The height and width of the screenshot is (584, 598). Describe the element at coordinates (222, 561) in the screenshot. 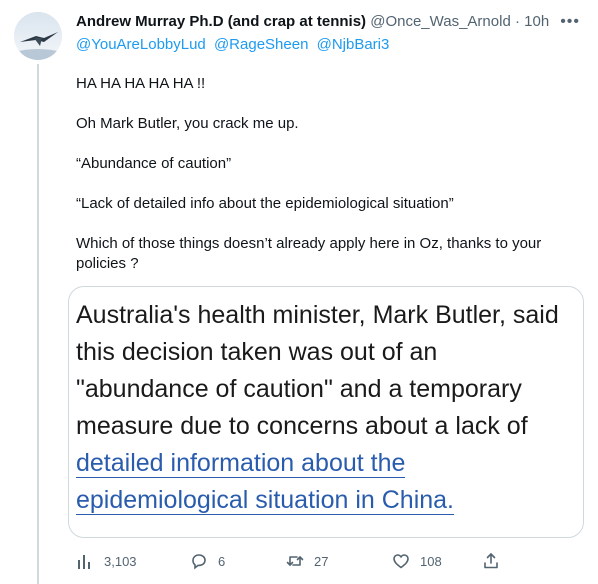

I see `reply-count: 6` at that location.